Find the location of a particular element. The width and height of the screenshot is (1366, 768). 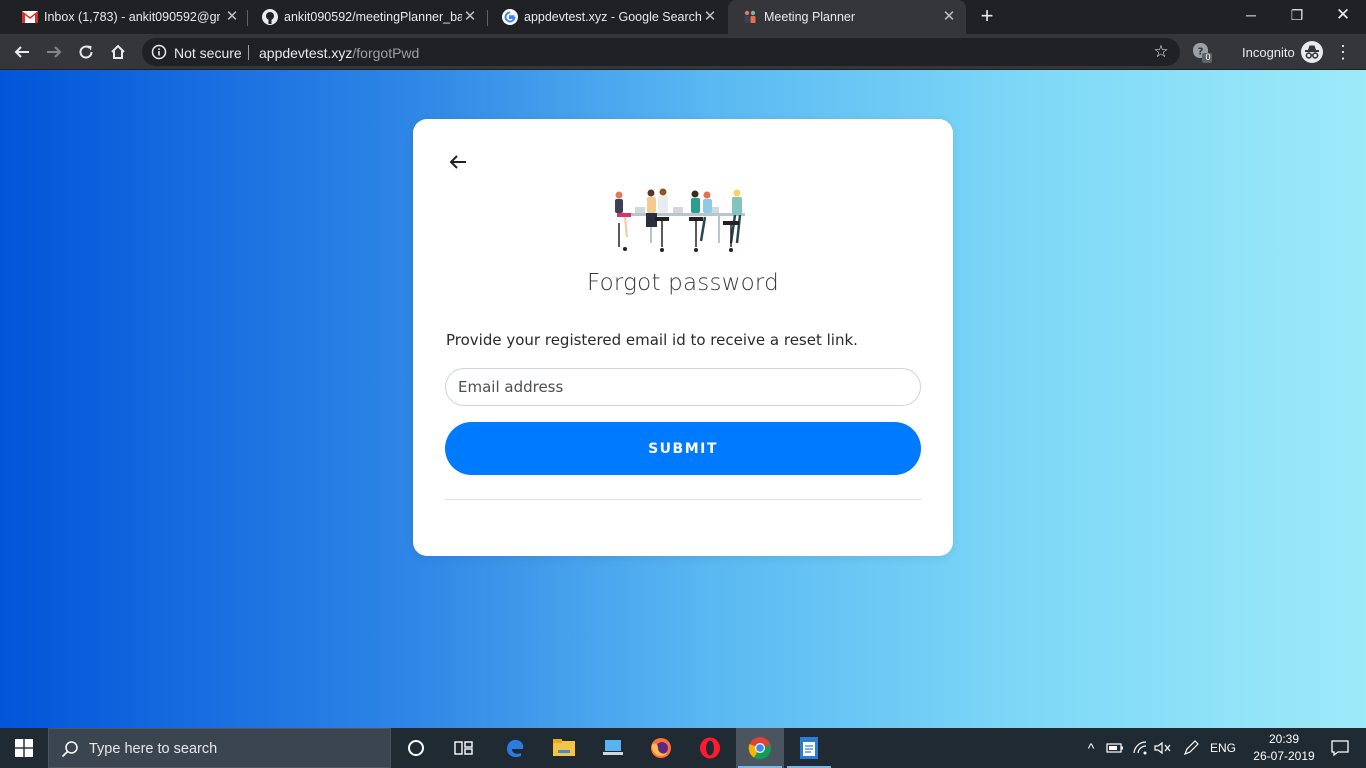

reload-icon is located at coordinates (86, 52).